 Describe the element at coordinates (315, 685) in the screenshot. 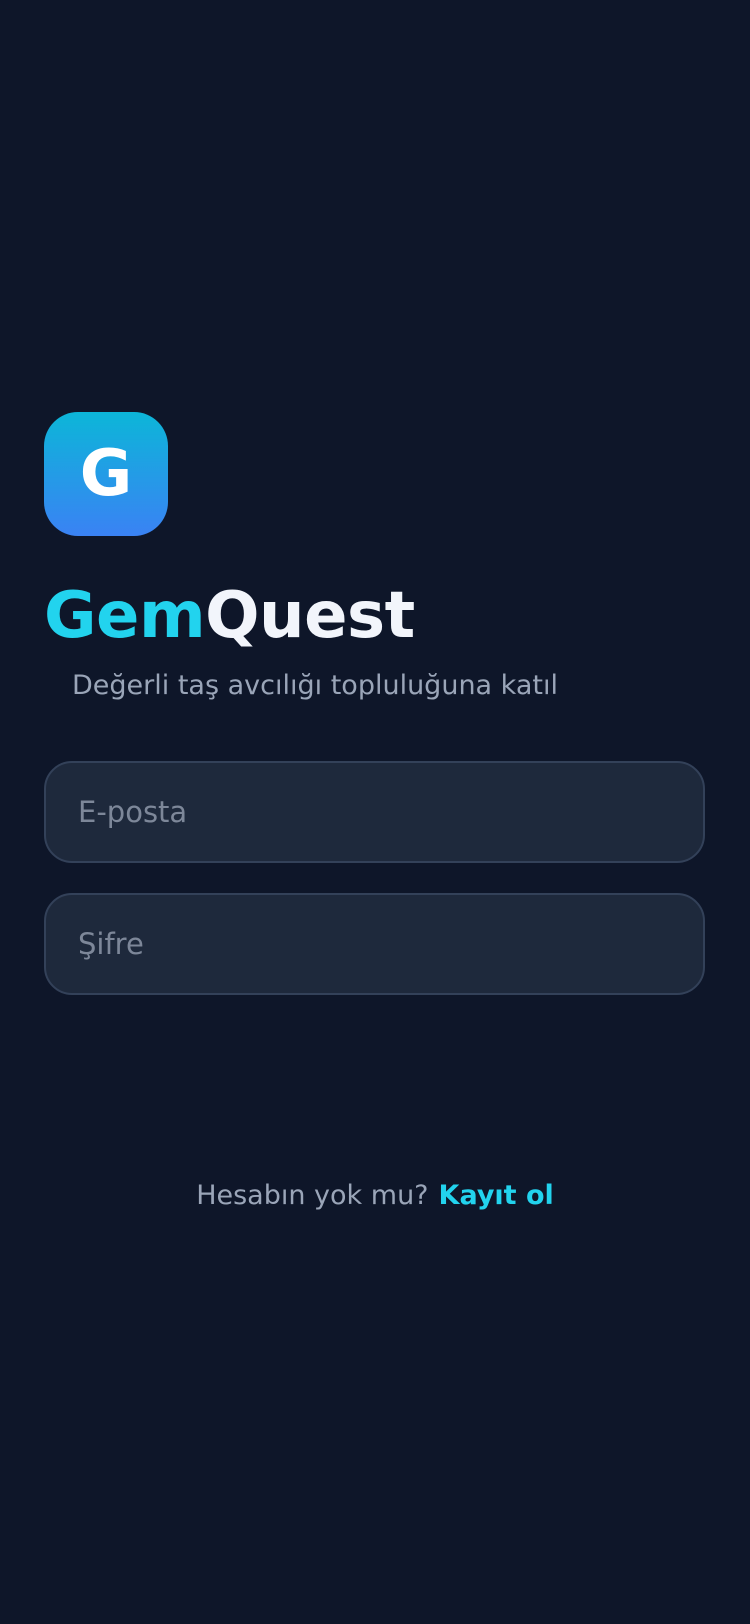

I see `app-subtitle: Değerli taş avcılığı topluluğuna katıl` at that location.